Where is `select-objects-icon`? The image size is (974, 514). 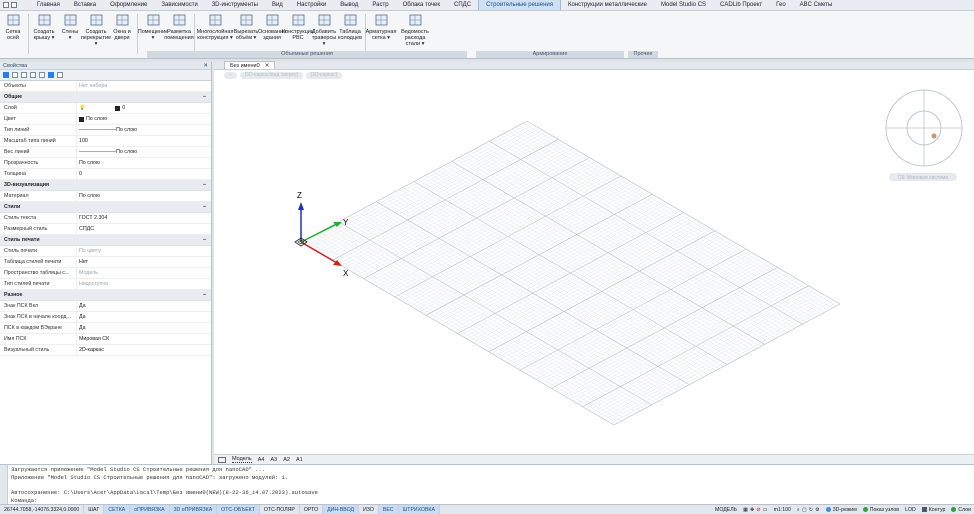 select-objects-icon is located at coordinates (6, 75).